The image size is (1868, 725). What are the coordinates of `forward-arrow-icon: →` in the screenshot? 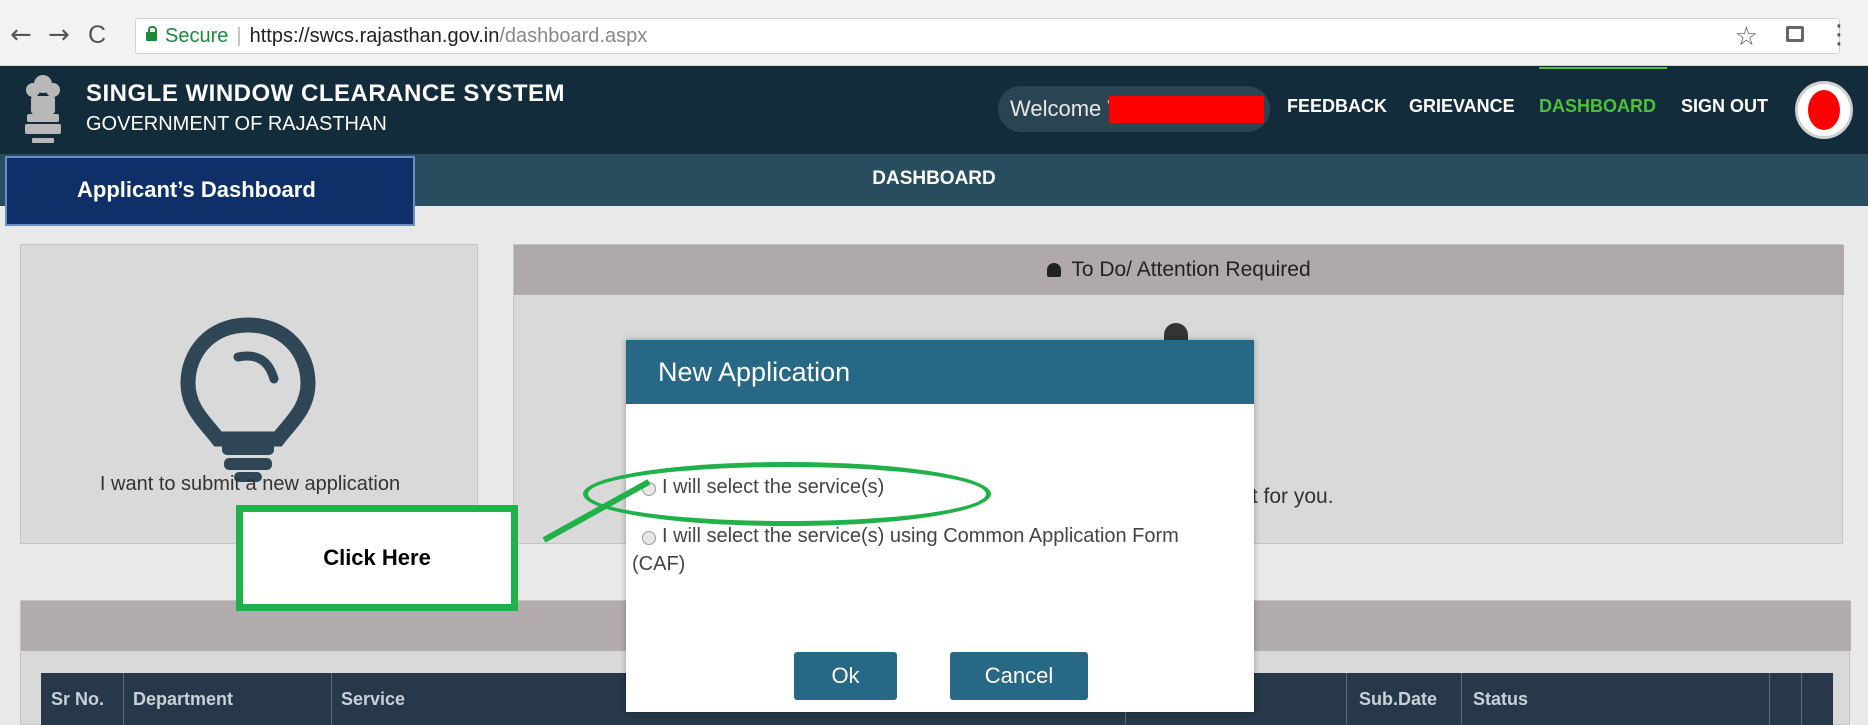 It's located at (59, 35).